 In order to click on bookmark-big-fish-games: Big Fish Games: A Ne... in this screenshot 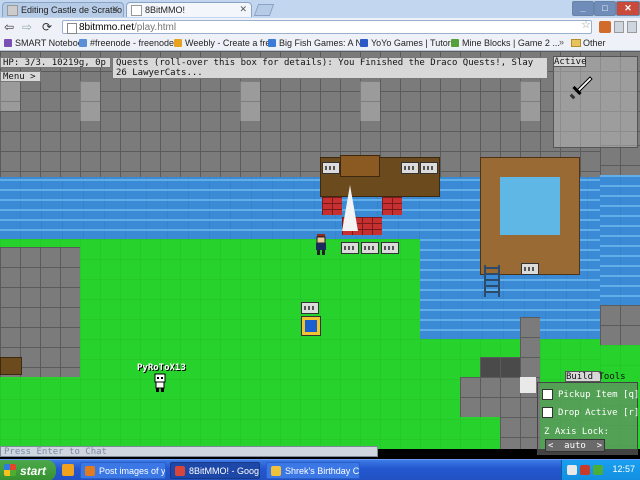, I will do `click(315, 43)`.